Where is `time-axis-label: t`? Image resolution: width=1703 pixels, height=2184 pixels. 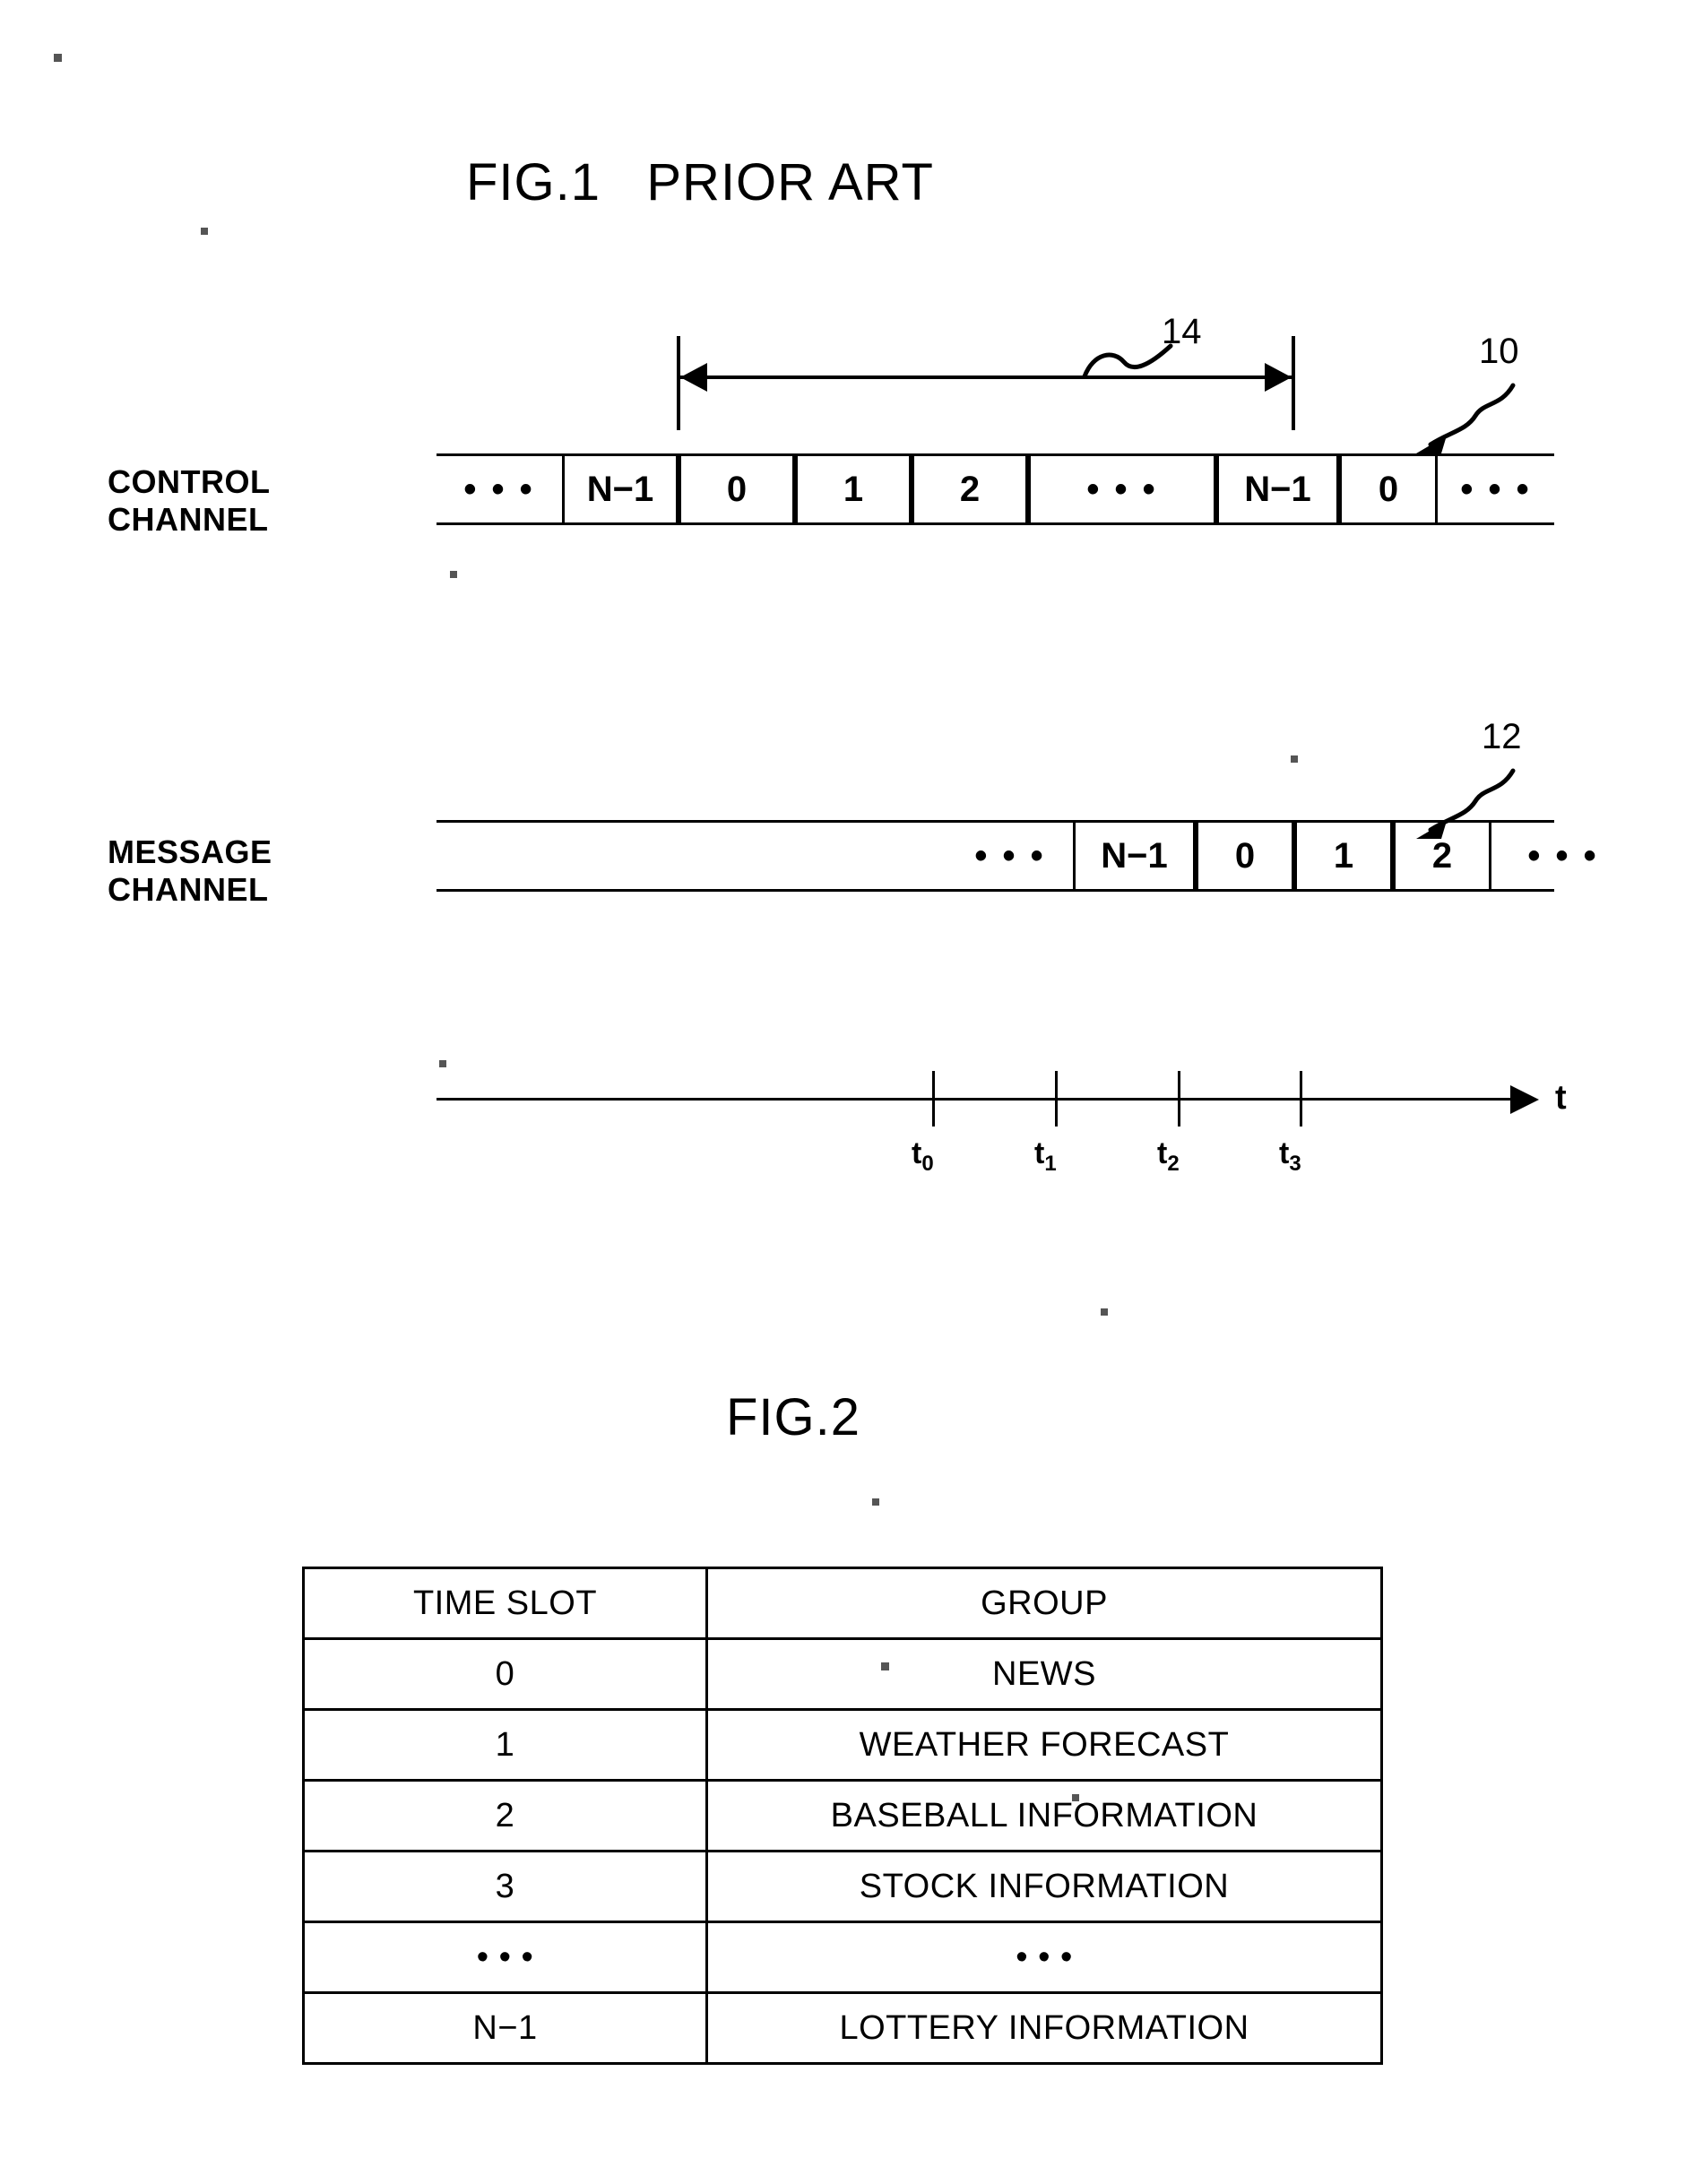 time-axis-label: t is located at coordinates (1561, 1098).